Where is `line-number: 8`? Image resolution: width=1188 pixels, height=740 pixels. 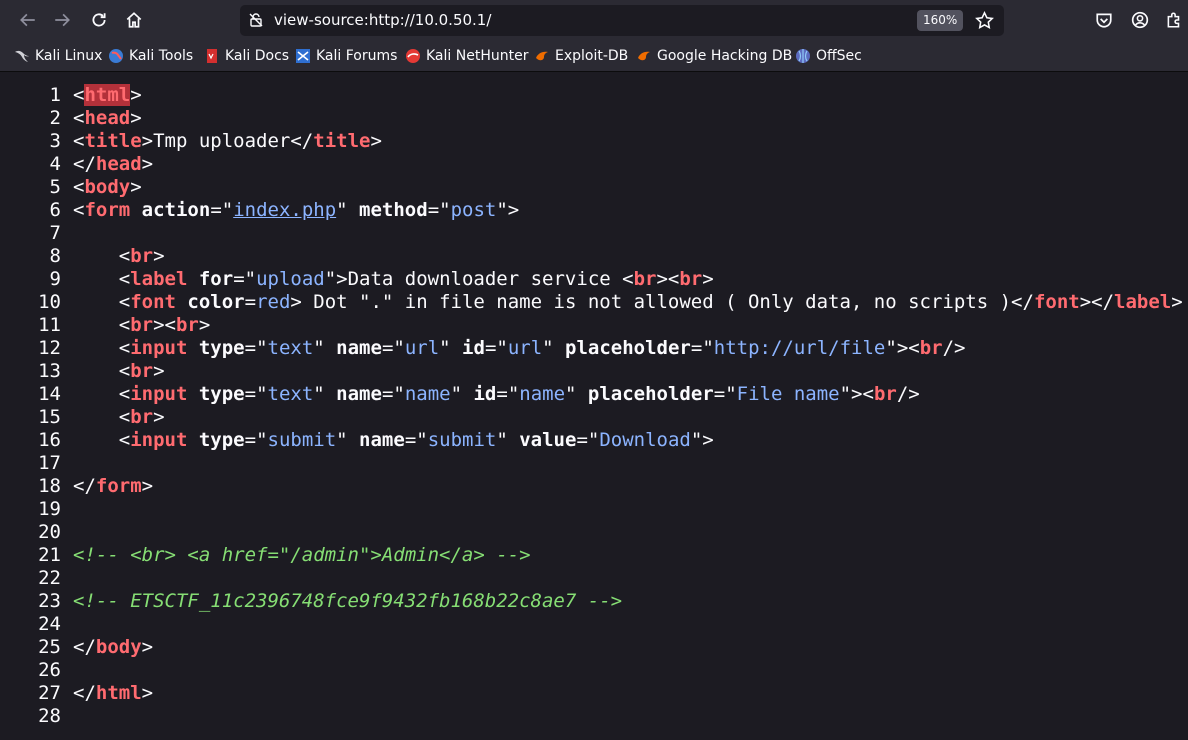
line-number: 8 is located at coordinates (55, 256).